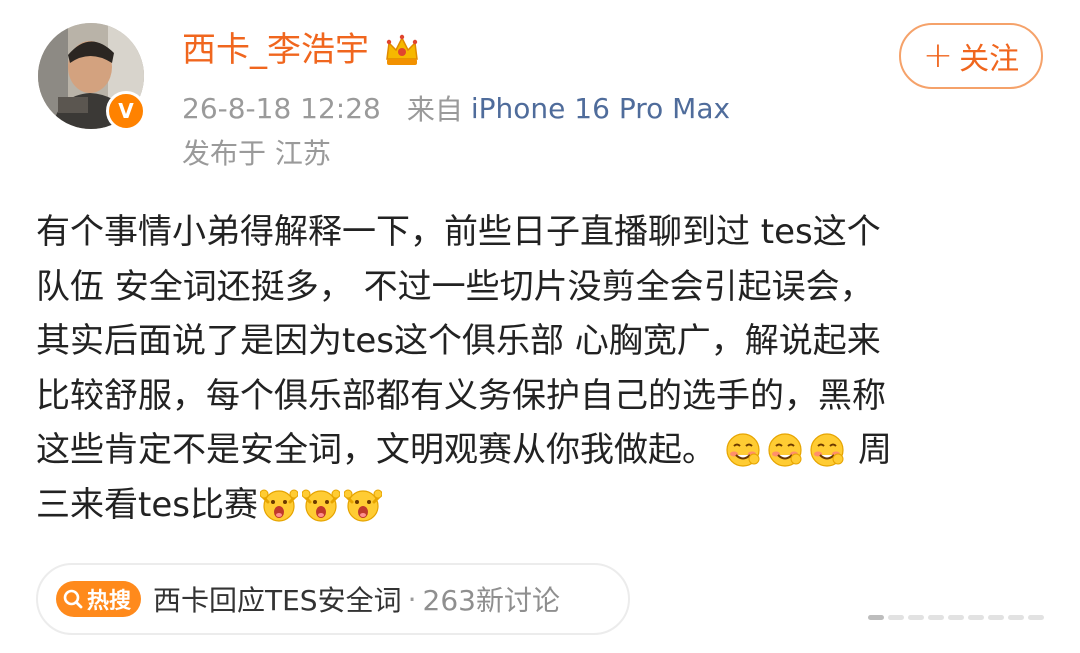 Image resolution: width=1080 pixels, height=653 pixels. I want to click on post-line-5: 这些肯定不是安全词，文明观赛从你我做起。 周, so click(541, 450).